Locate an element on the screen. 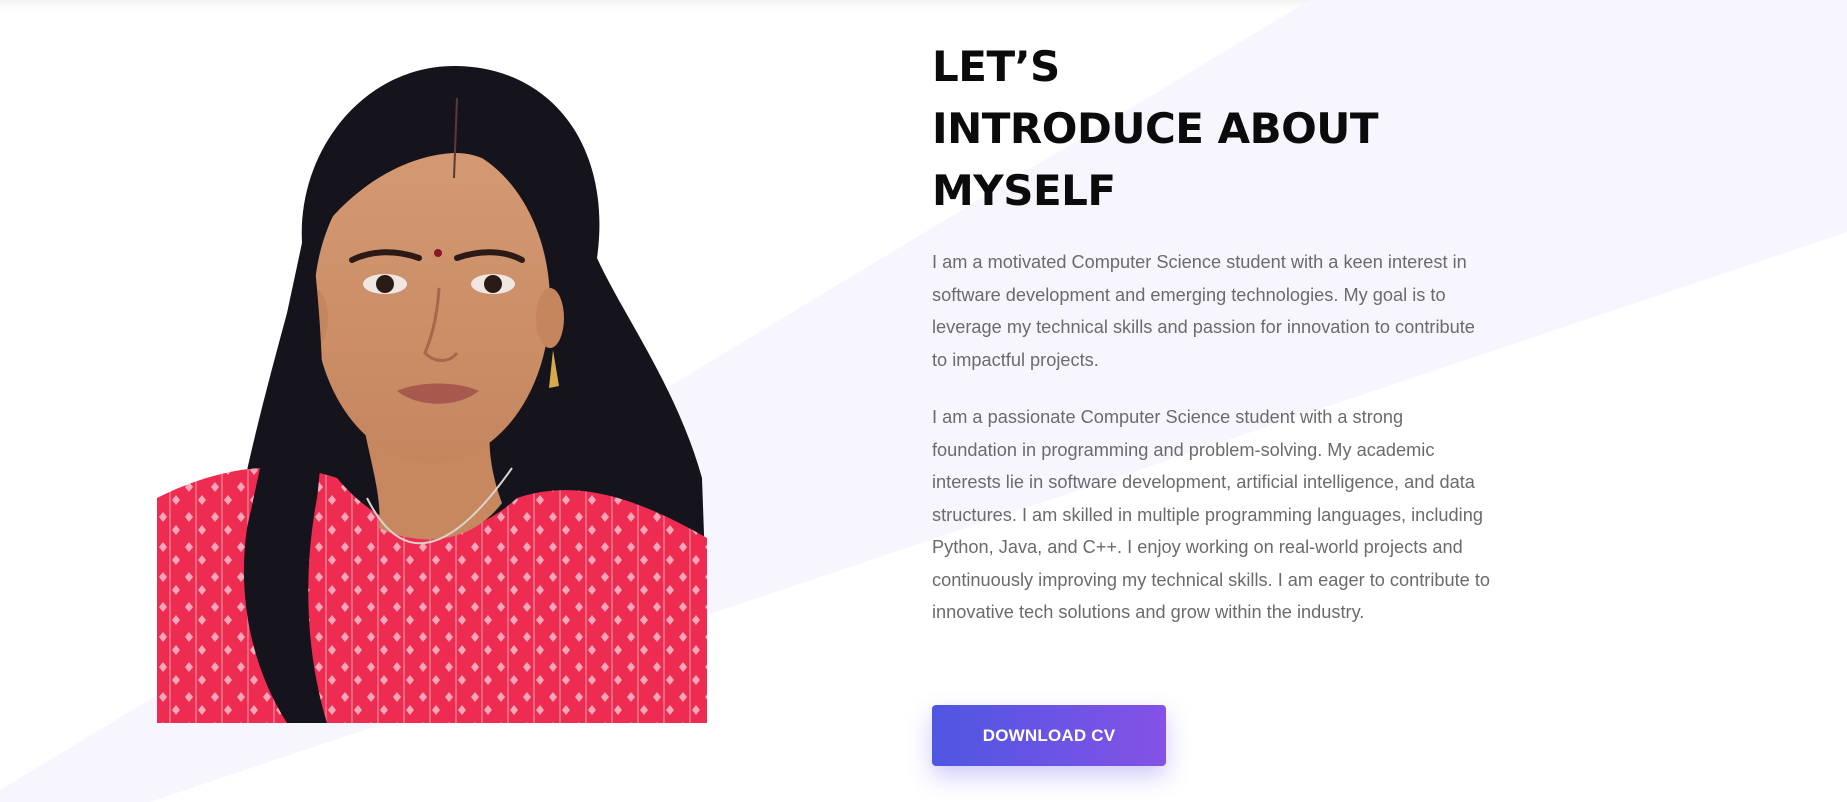  download-cv-button: DOWNLOAD CV is located at coordinates (1049, 735).